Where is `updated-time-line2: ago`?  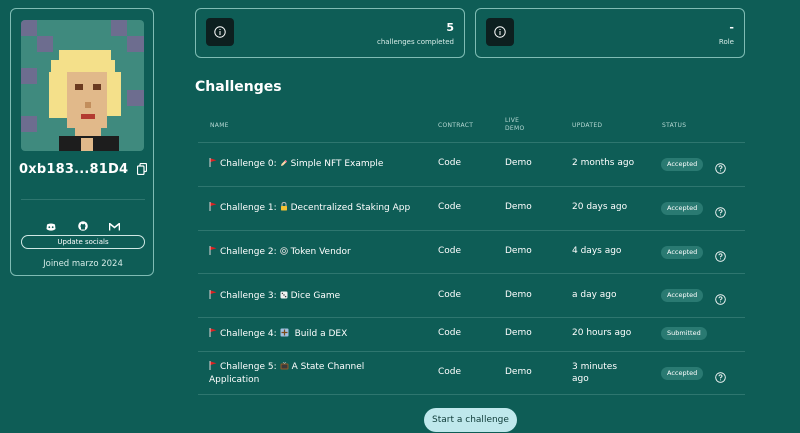 updated-time-line2: ago is located at coordinates (580, 379).